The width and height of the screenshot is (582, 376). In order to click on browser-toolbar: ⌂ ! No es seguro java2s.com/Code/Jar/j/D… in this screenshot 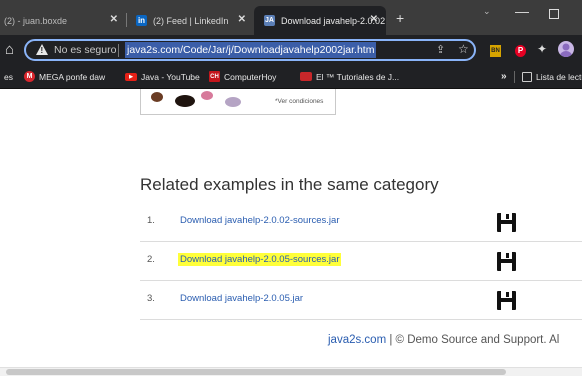, I will do `click(291, 50)`.